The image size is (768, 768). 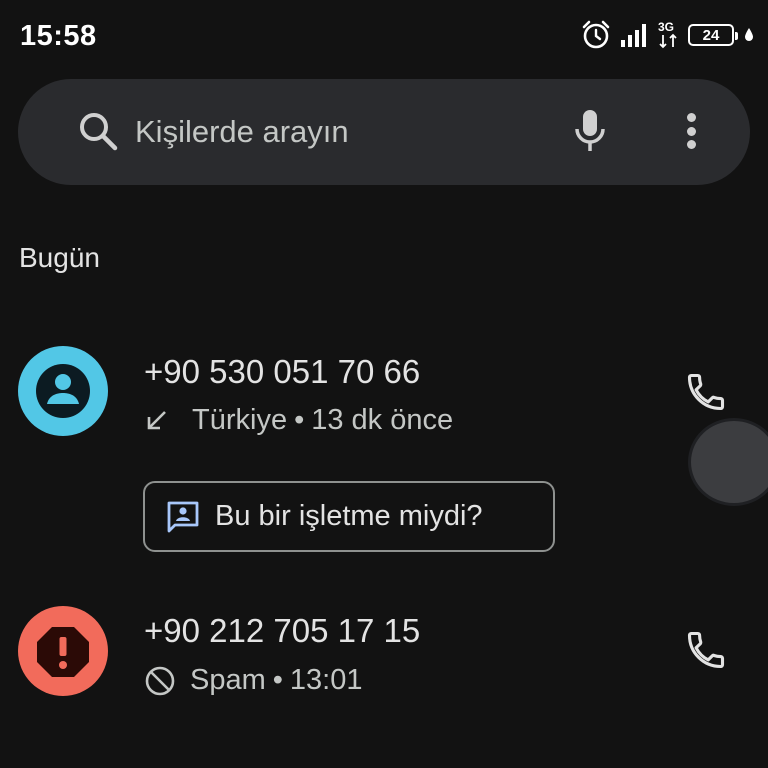 What do you see at coordinates (633, 35) in the screenshot?
I see `signal-icon` at bounding box center [633, 35].